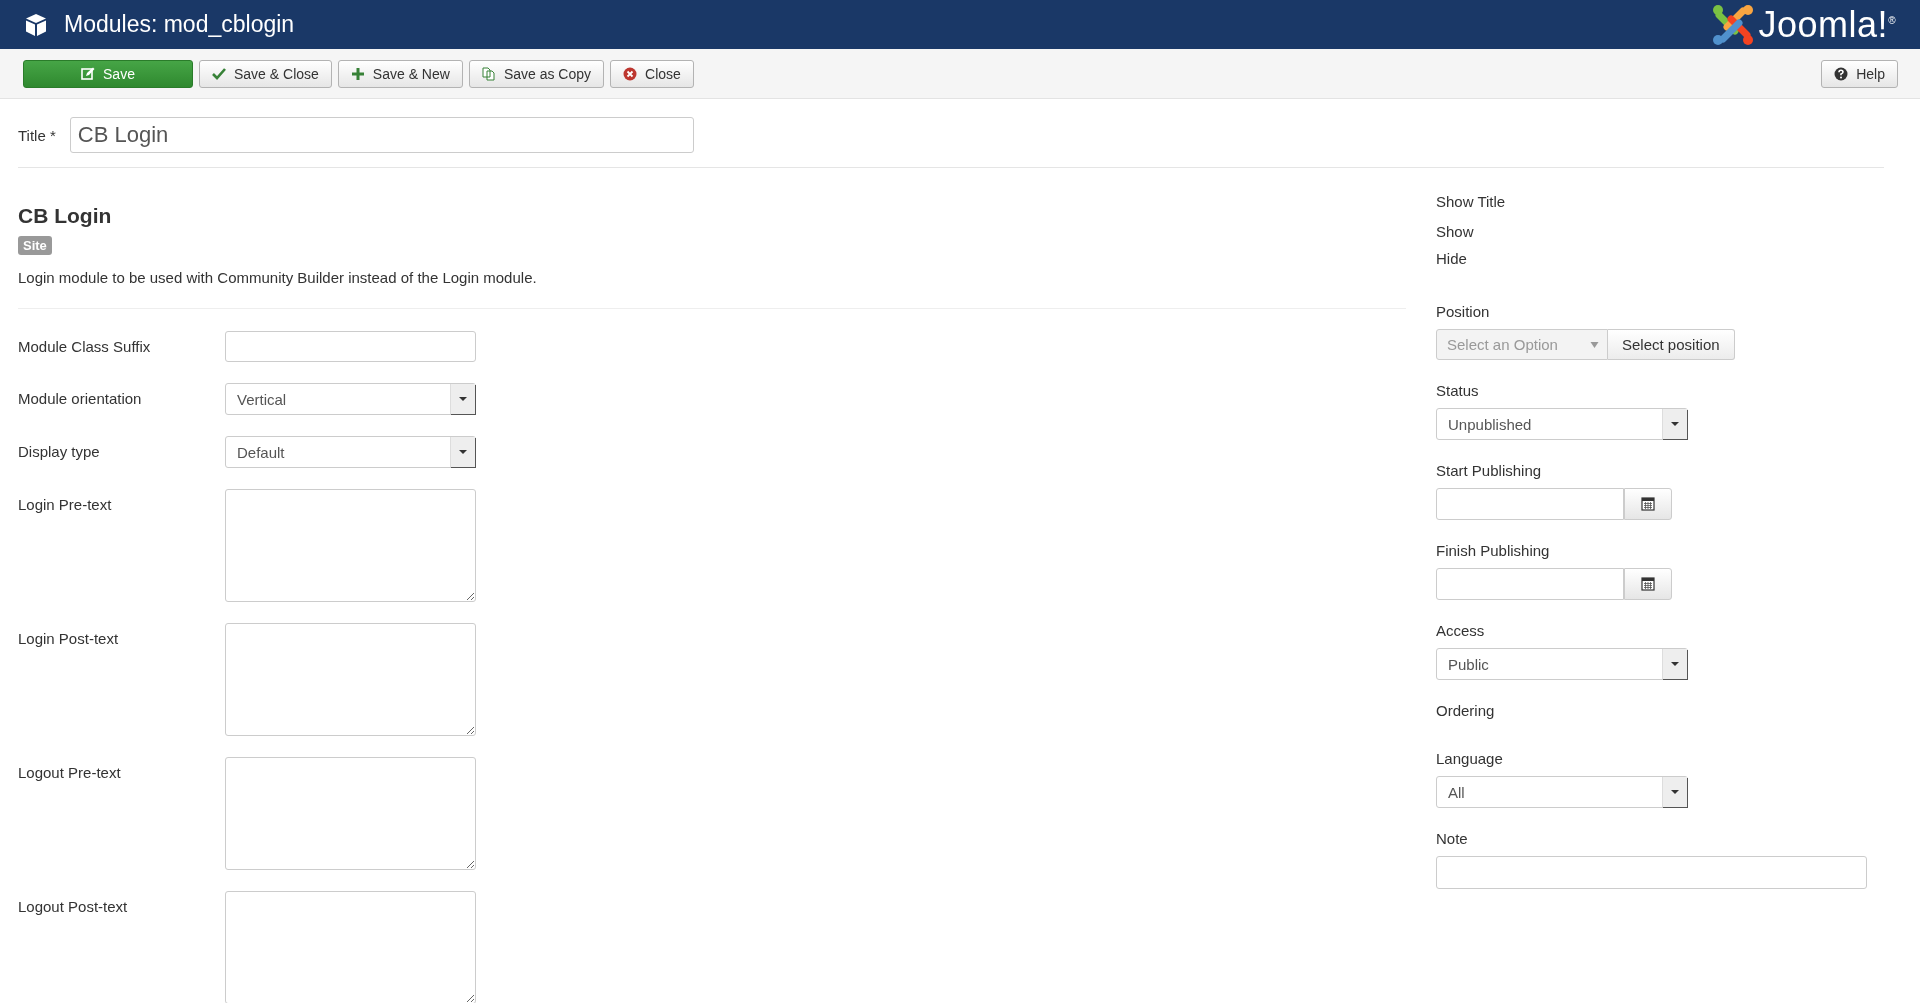 The width and height of the screenshot is (1920, 1003). Describe the element at coordinates (108, 73) in the screenshot. I see `save-button: Save` at that location.